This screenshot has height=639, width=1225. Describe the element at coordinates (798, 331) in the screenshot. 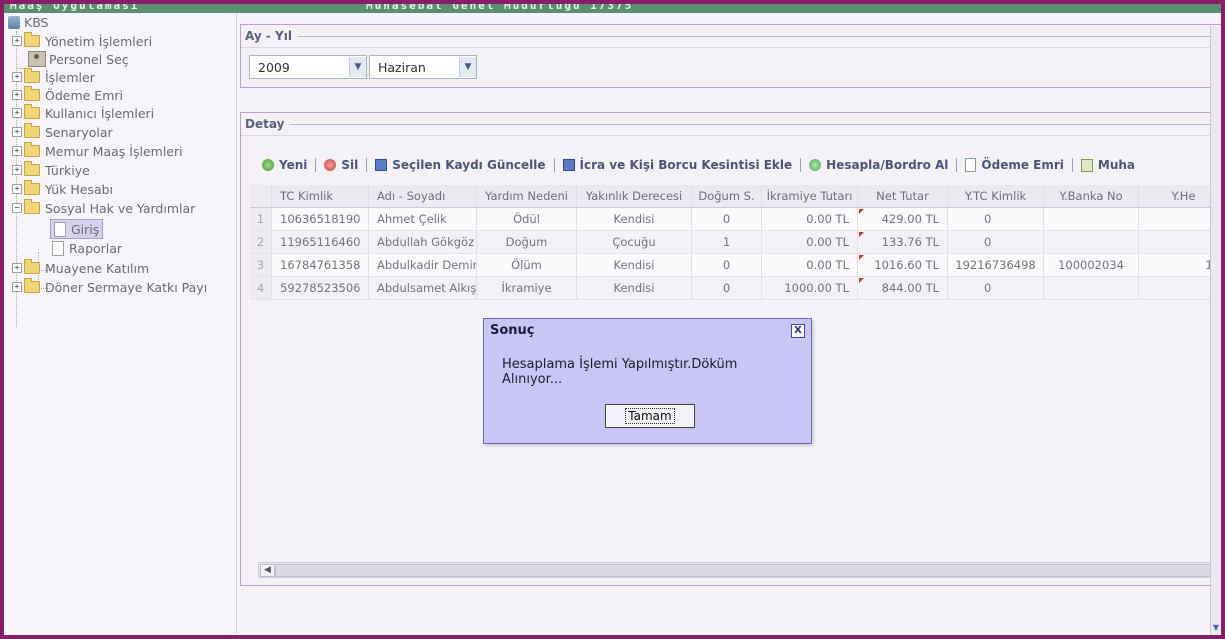

I see `close-icon: X` at that location.